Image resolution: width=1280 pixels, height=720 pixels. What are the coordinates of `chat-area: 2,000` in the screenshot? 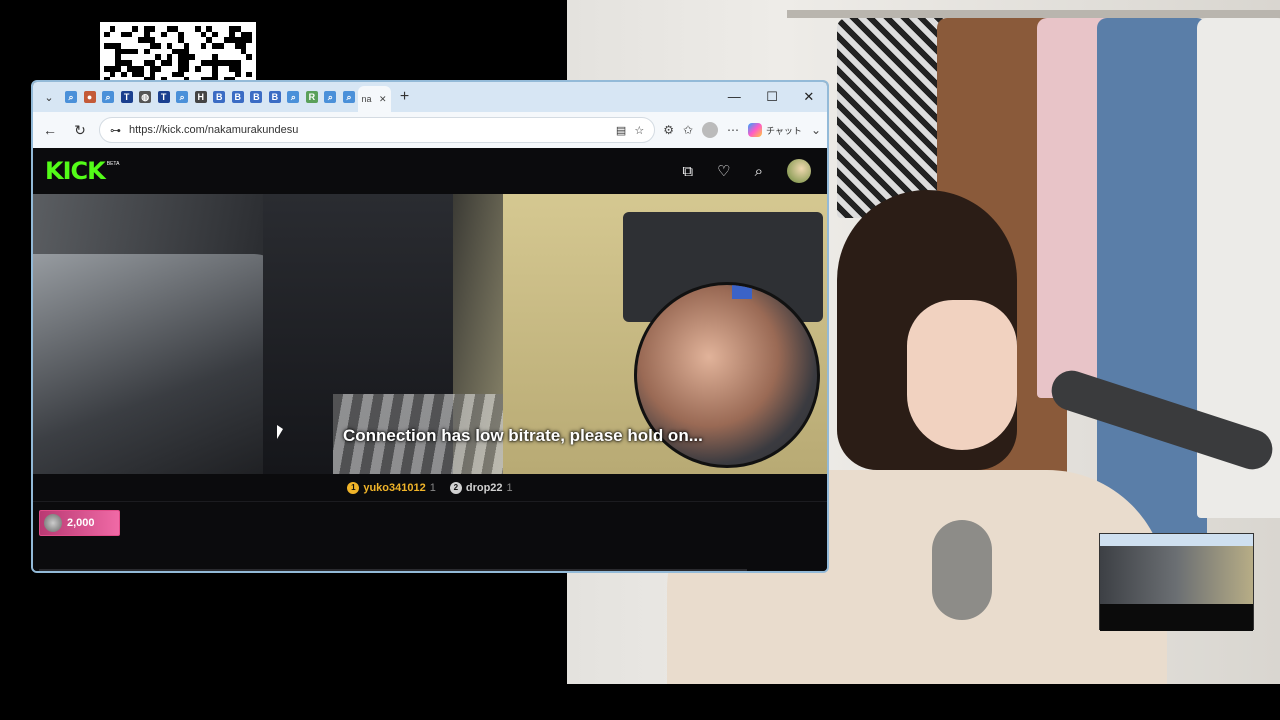 It's located at (430, 536).